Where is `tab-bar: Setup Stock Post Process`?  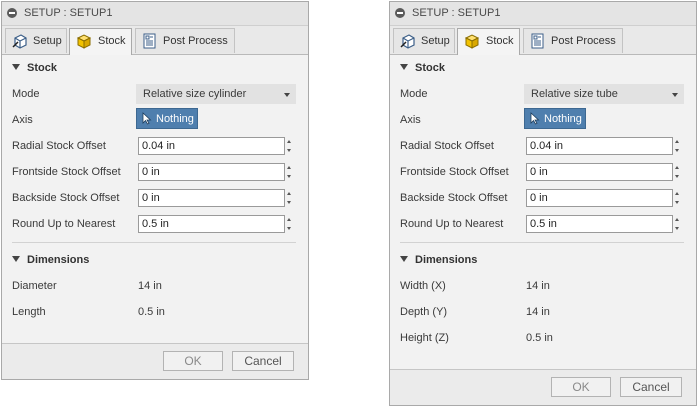
tab-bar: Setup Stock Post Process is located at coordinates (155, 40).